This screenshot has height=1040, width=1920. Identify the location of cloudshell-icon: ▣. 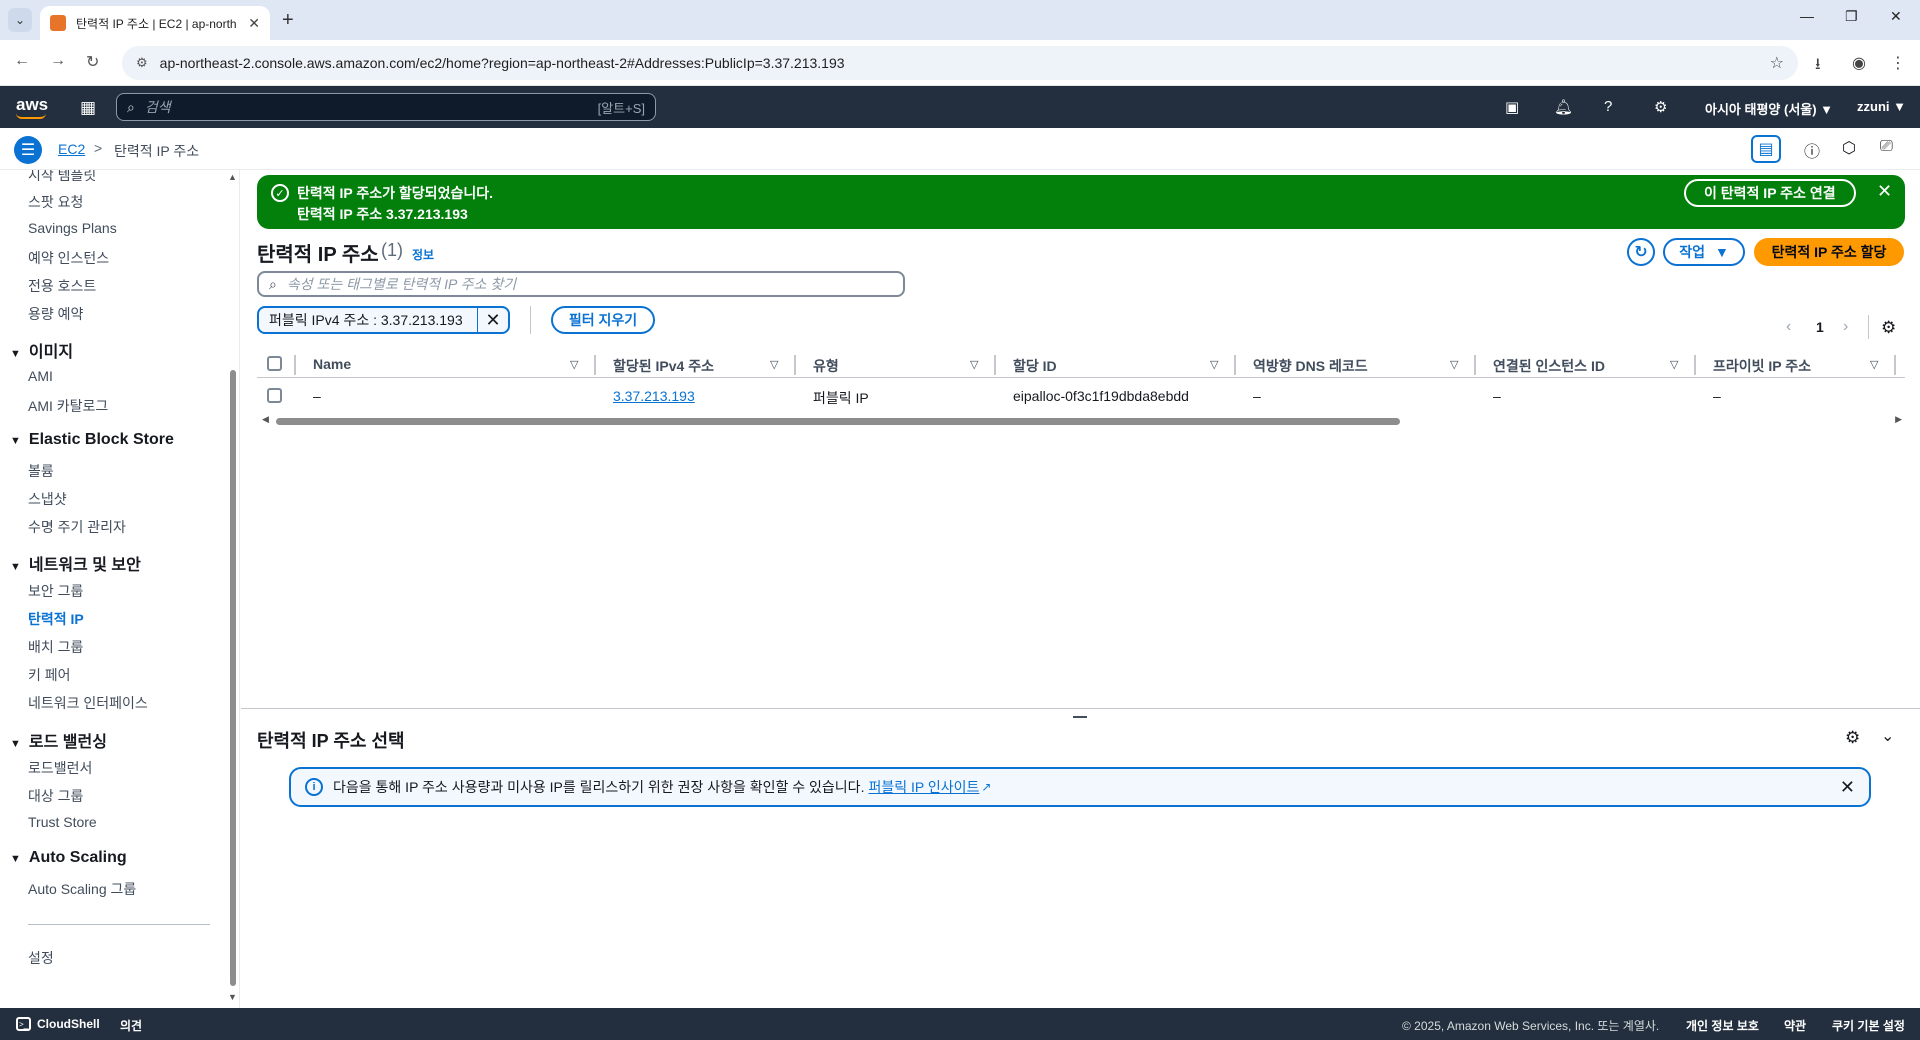
(1512, 107).